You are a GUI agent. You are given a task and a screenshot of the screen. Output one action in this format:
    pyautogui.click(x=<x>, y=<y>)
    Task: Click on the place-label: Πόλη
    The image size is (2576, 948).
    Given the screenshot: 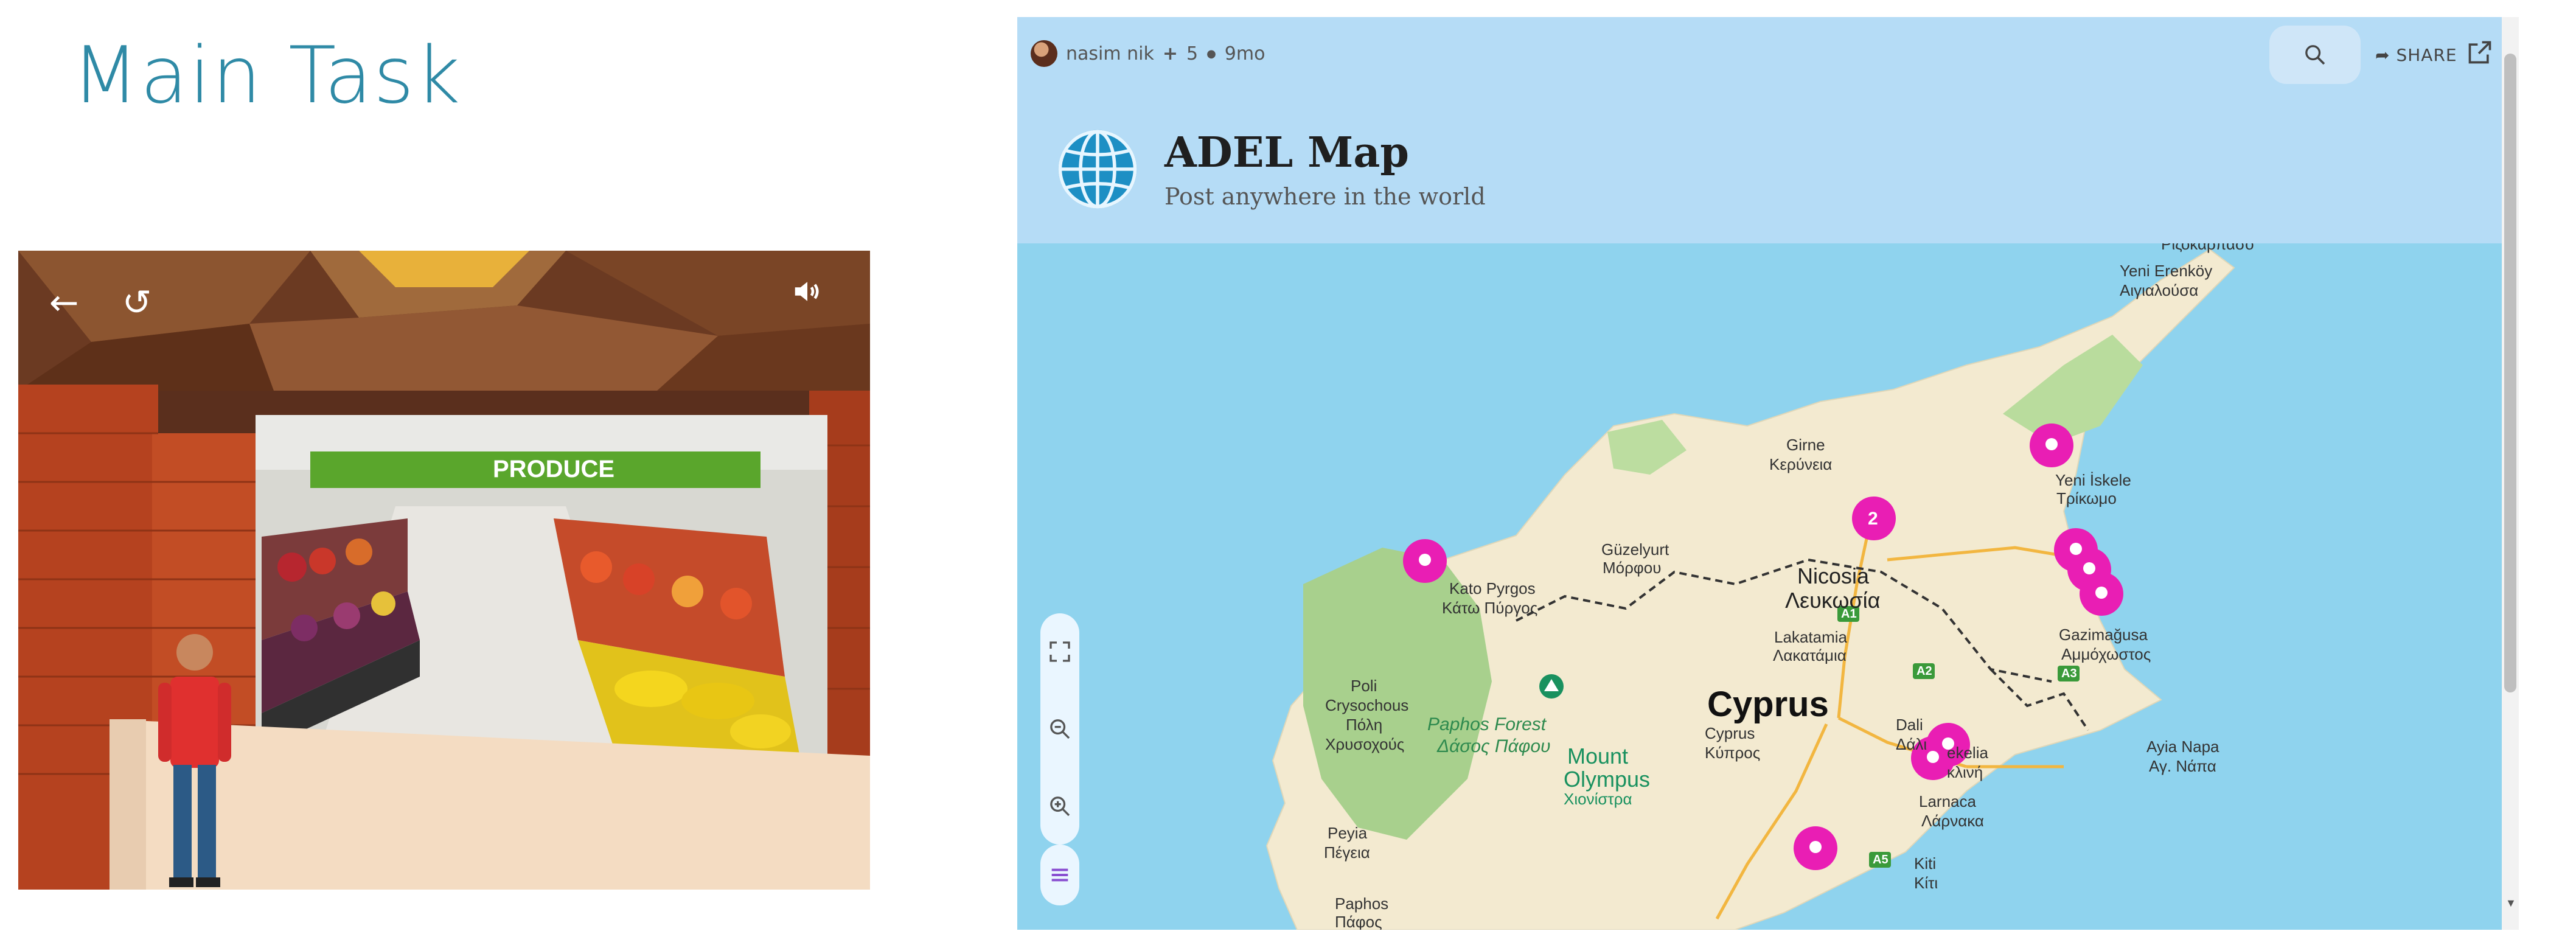 What is the action you would take?
    pyautogui.click(x=1364, y=725)
    